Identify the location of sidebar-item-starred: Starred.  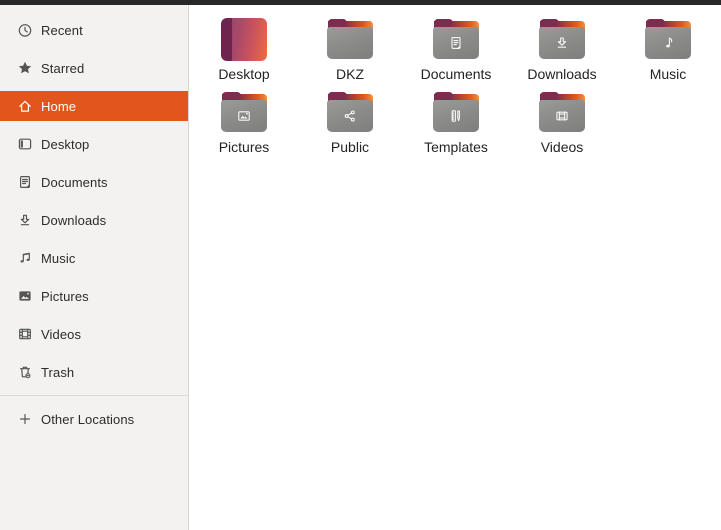
(94, 68).